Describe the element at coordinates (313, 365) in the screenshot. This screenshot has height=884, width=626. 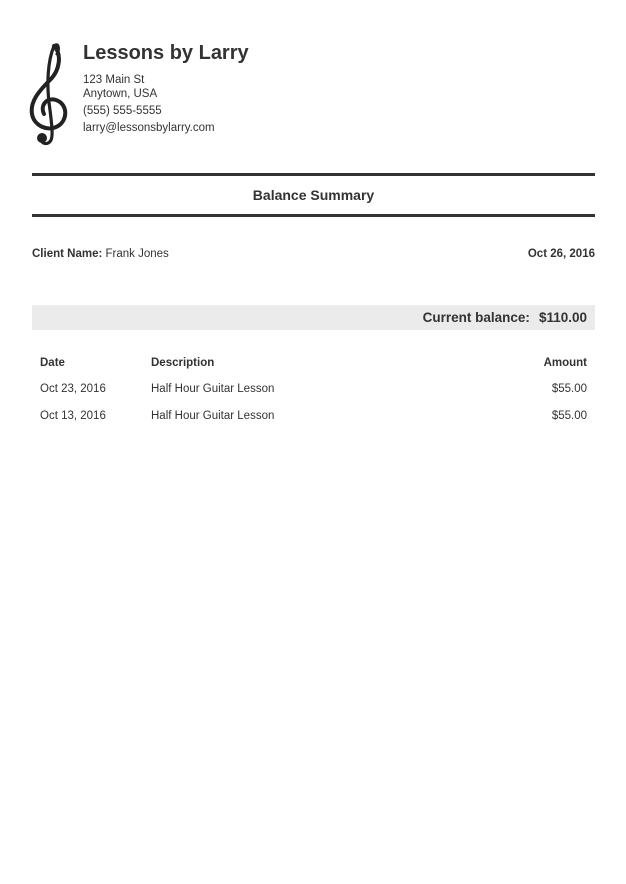
I see `table-header-row: Date Description Amount` at that location.